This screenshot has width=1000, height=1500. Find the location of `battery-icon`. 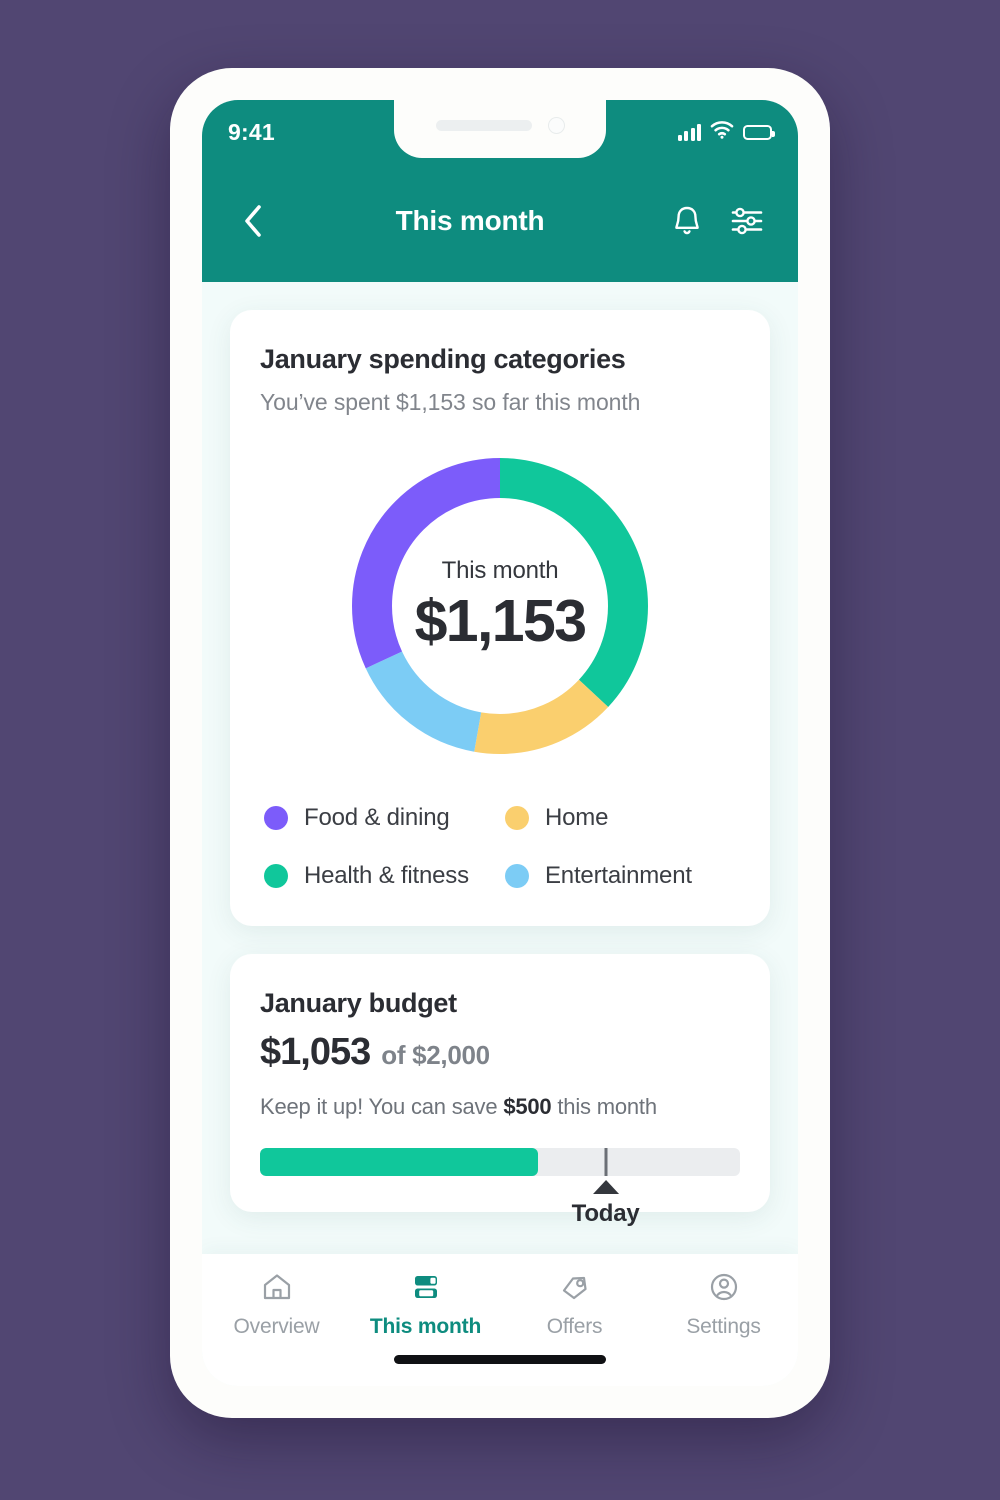

battery-icon is located at coordinates (759, 132).